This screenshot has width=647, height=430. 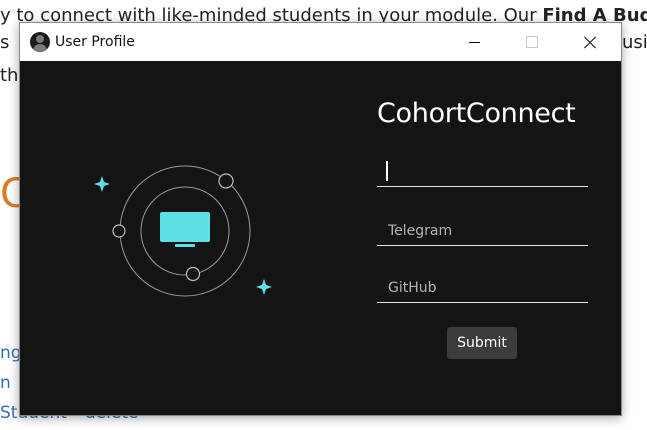 I want to click on maximize-button, so click(x=531, y=42).